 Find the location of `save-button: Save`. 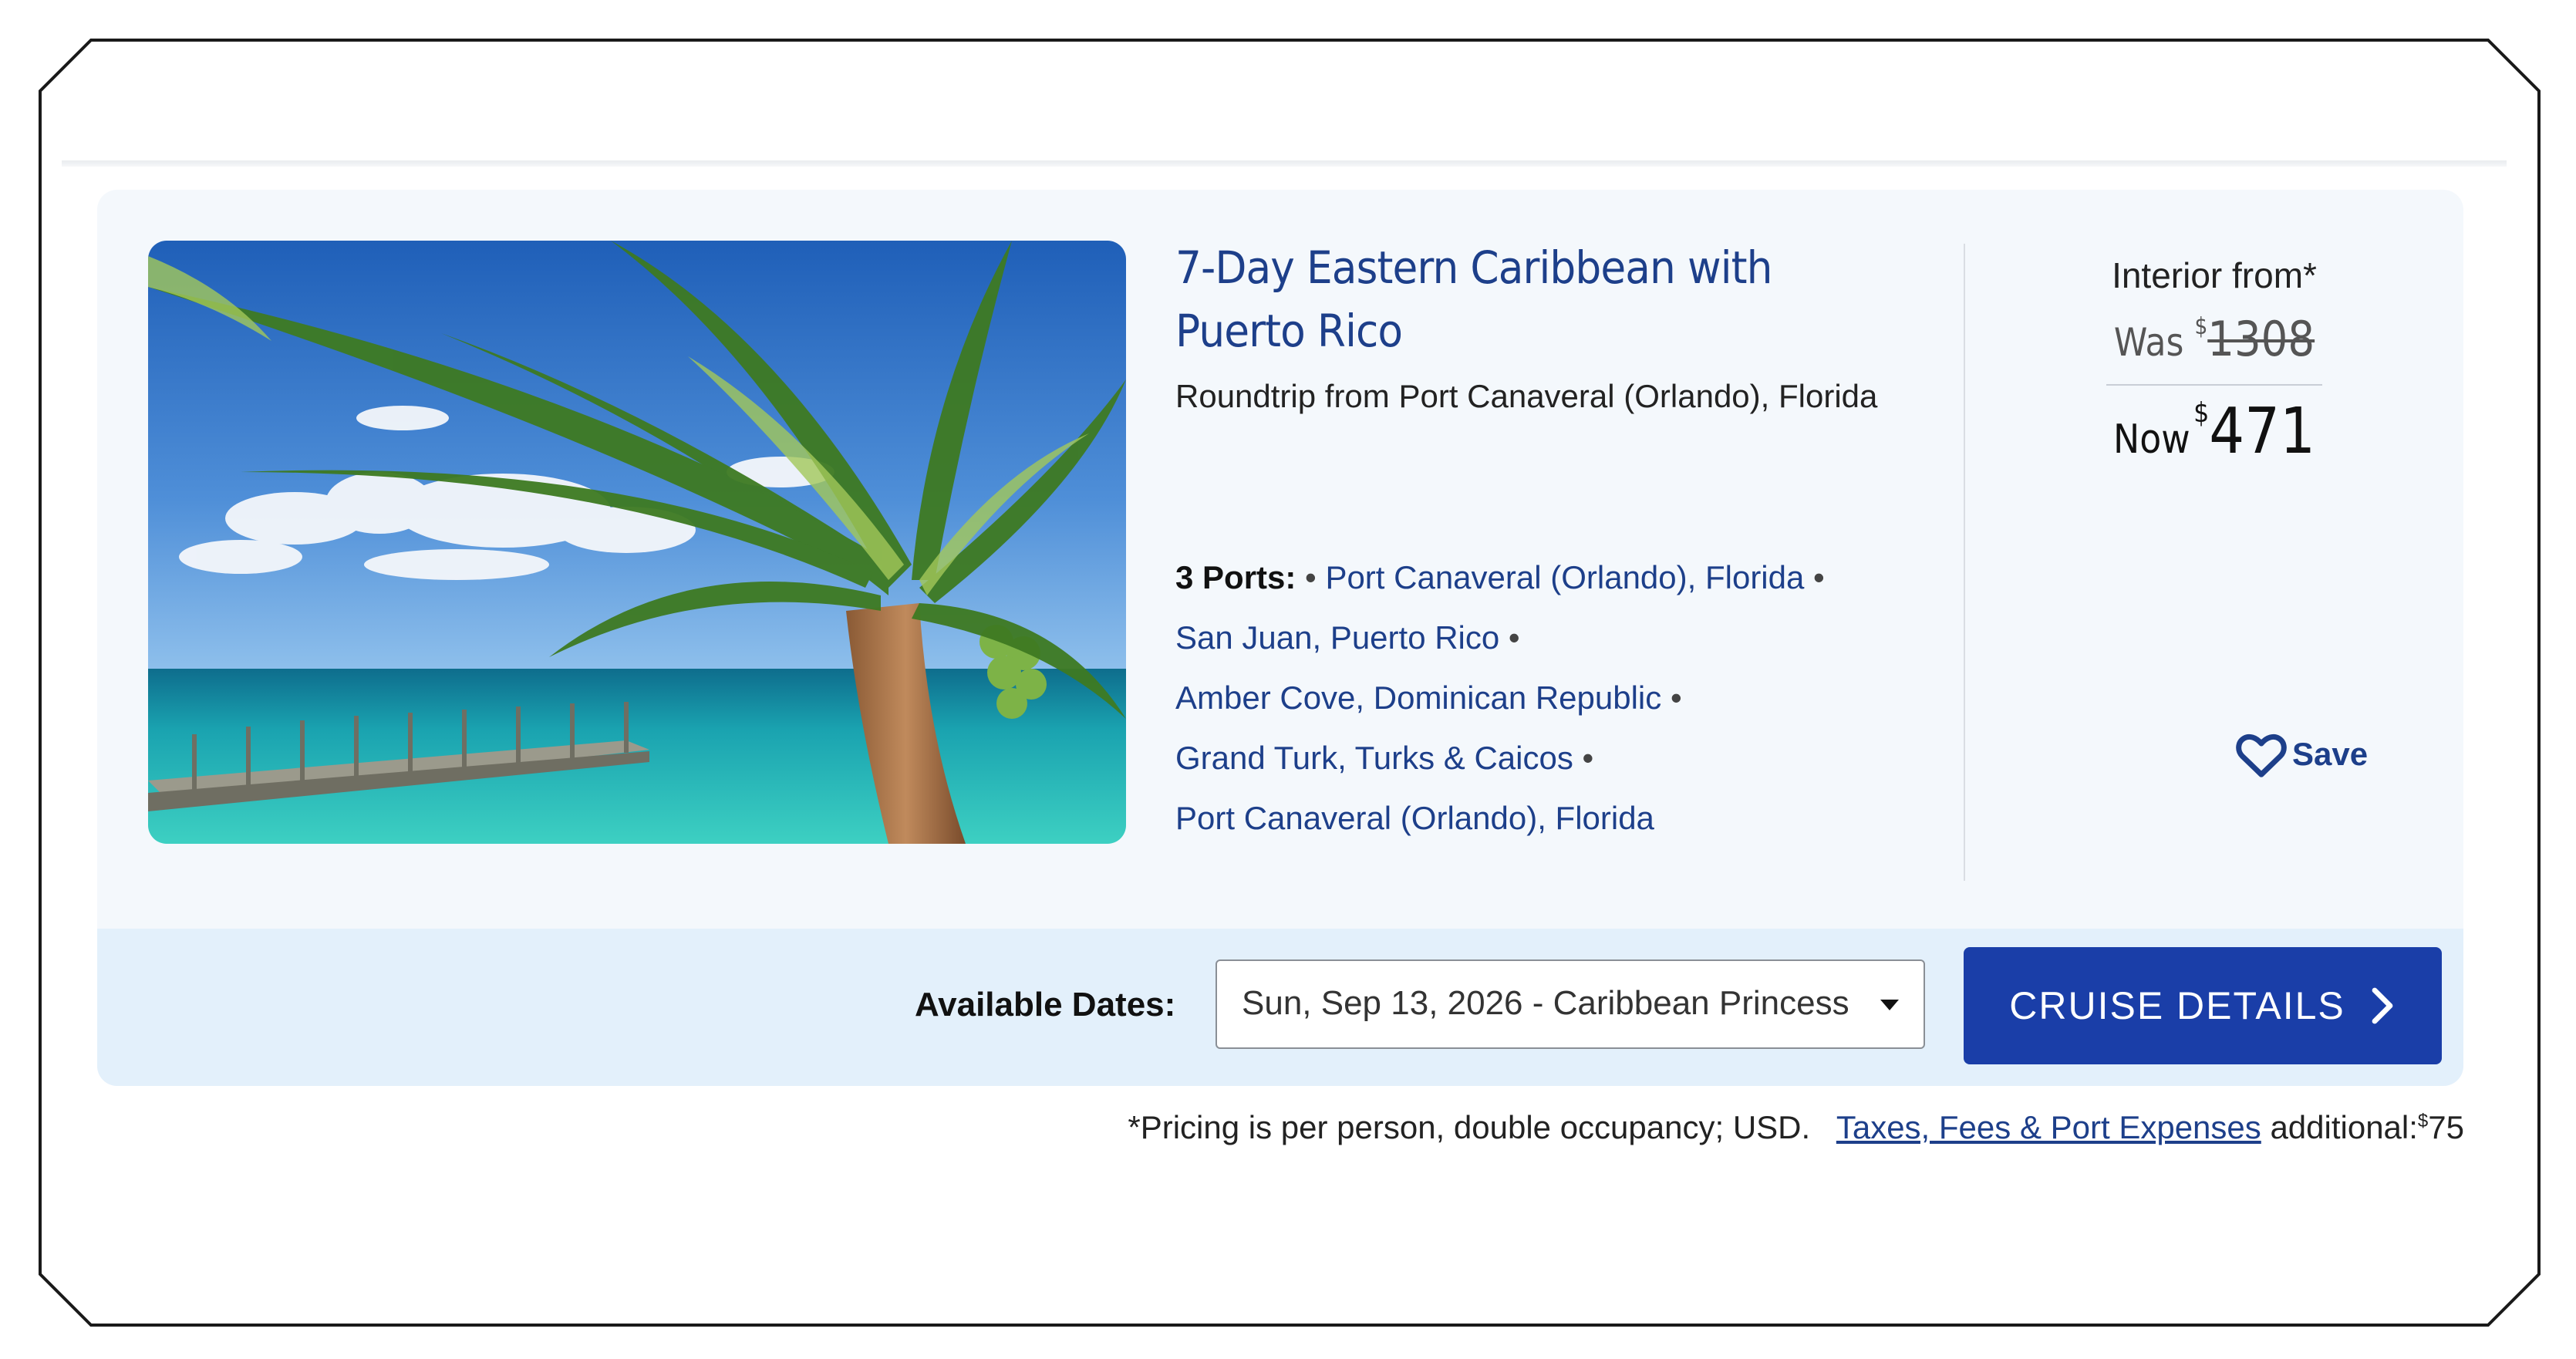

save-button: Save is located at coordinates (2301, 754).